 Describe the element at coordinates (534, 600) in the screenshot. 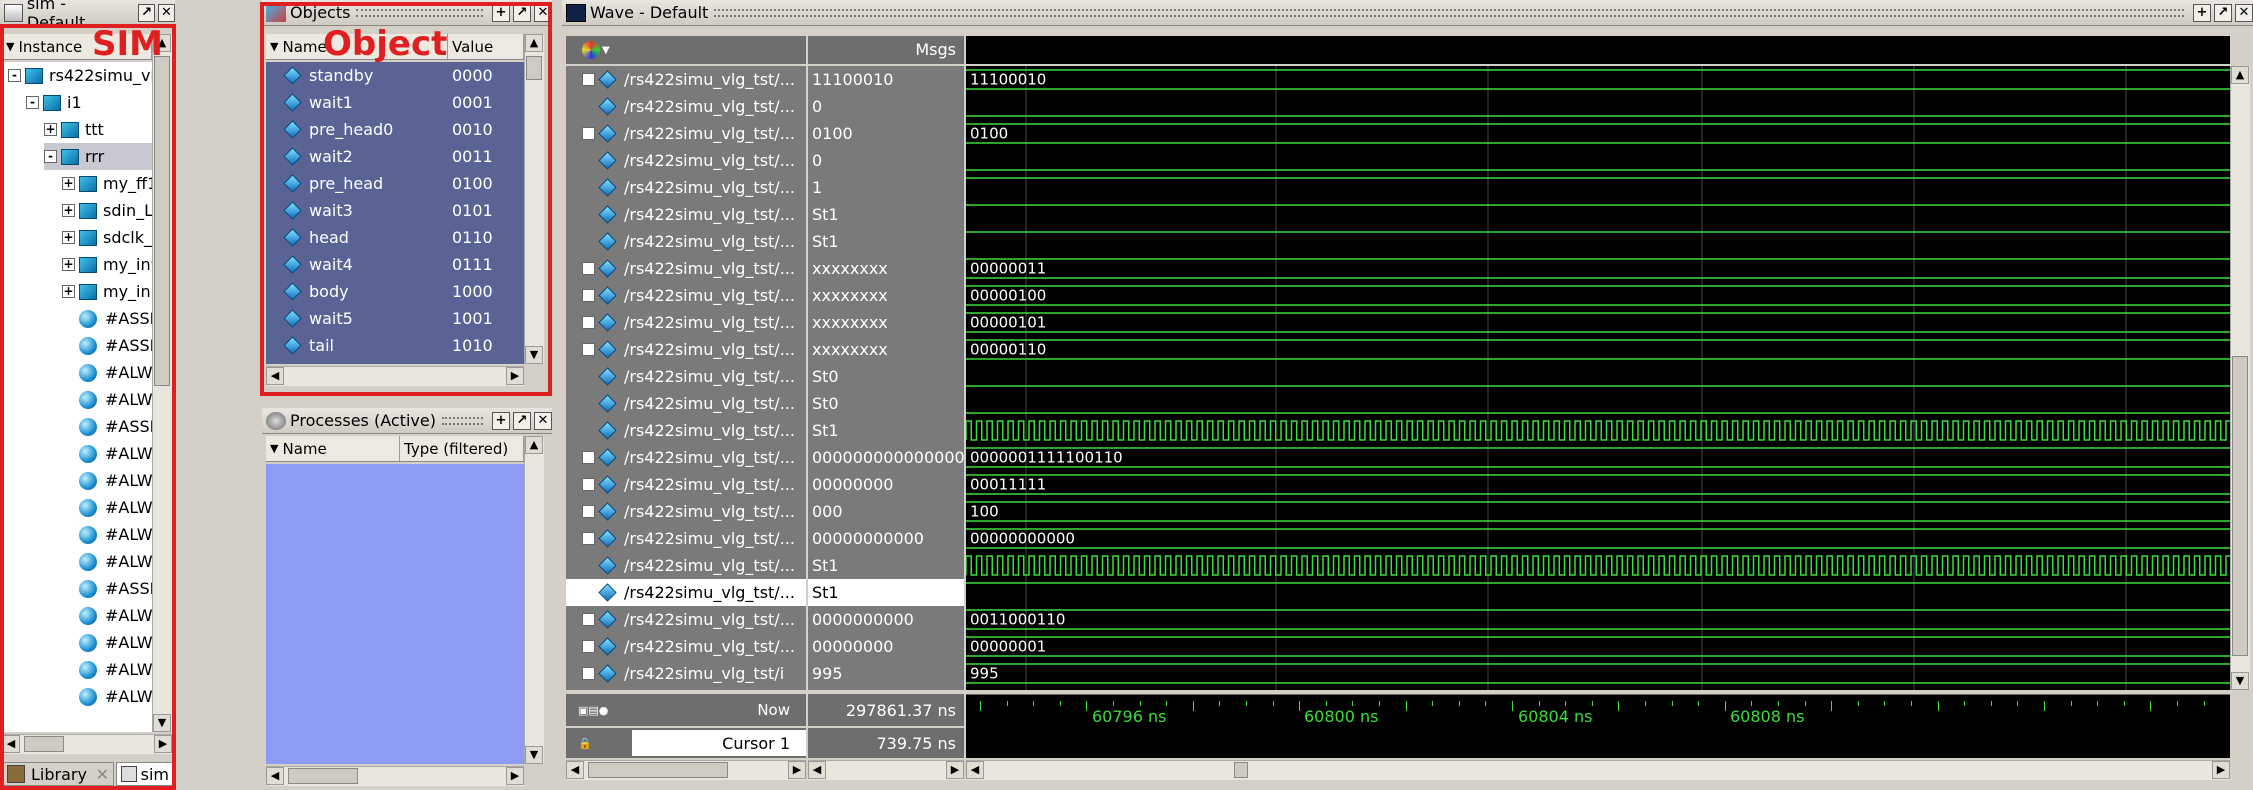

I see `processes-vscroll: ▲ ▼` at that location.